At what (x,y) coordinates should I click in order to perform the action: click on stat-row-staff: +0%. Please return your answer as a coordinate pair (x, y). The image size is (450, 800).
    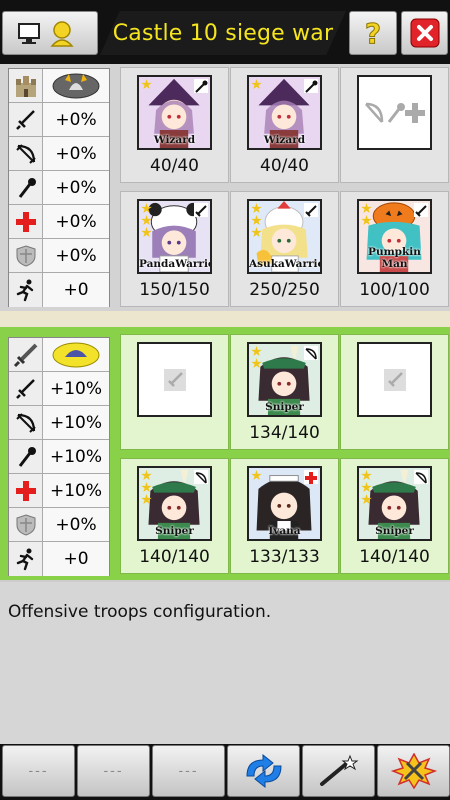
    Looking at the image, I should click on (59, 188).